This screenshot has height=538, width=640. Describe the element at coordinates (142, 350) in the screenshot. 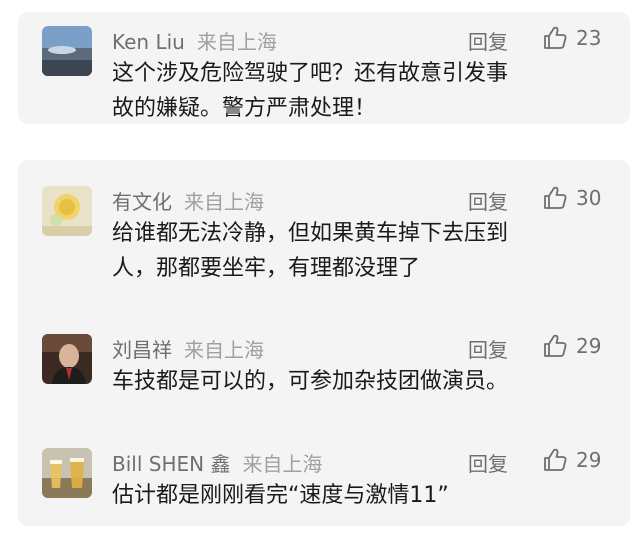

I see `user-name: 刘昌祥` at that location.